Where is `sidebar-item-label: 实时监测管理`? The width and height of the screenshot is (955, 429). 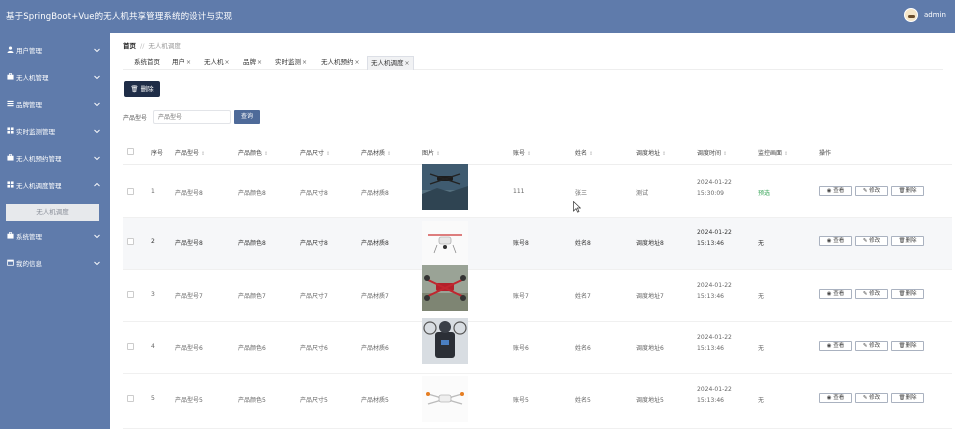 sidebar-item-label: 实时监测管理 is located at coordinates (35, 132).